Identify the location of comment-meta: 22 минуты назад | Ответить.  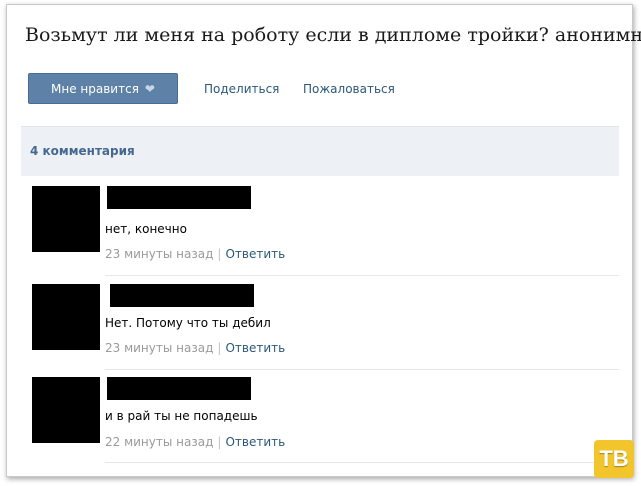
(195, 442).